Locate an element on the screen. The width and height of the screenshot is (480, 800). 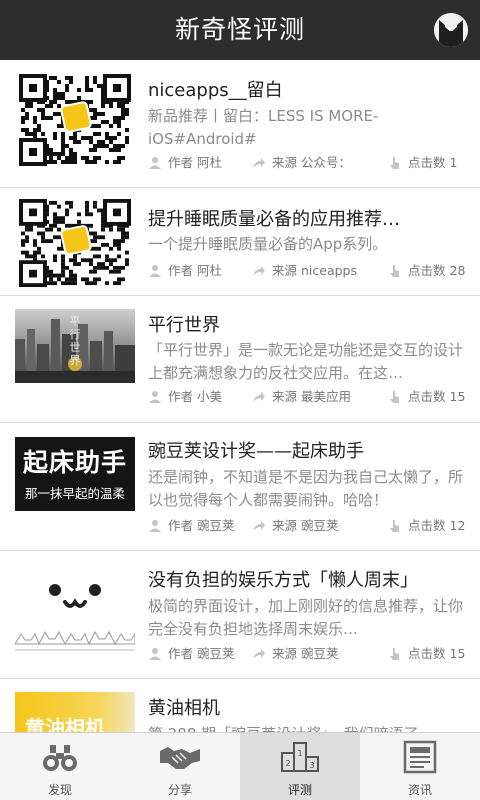
svg-text: 2 is located at coordinates (287, 763).